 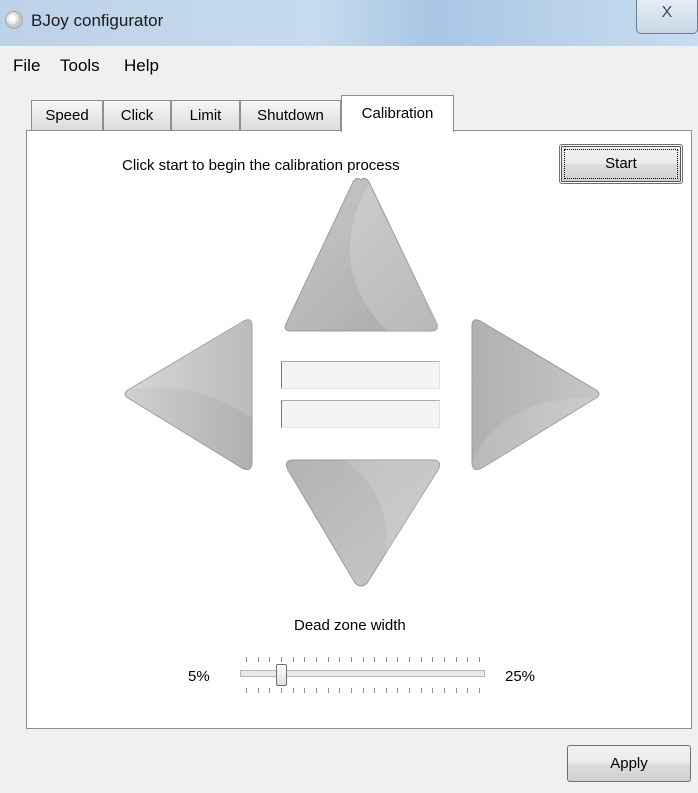 I want to click on slider-max-label: 25%, so click(x=520, y=676).